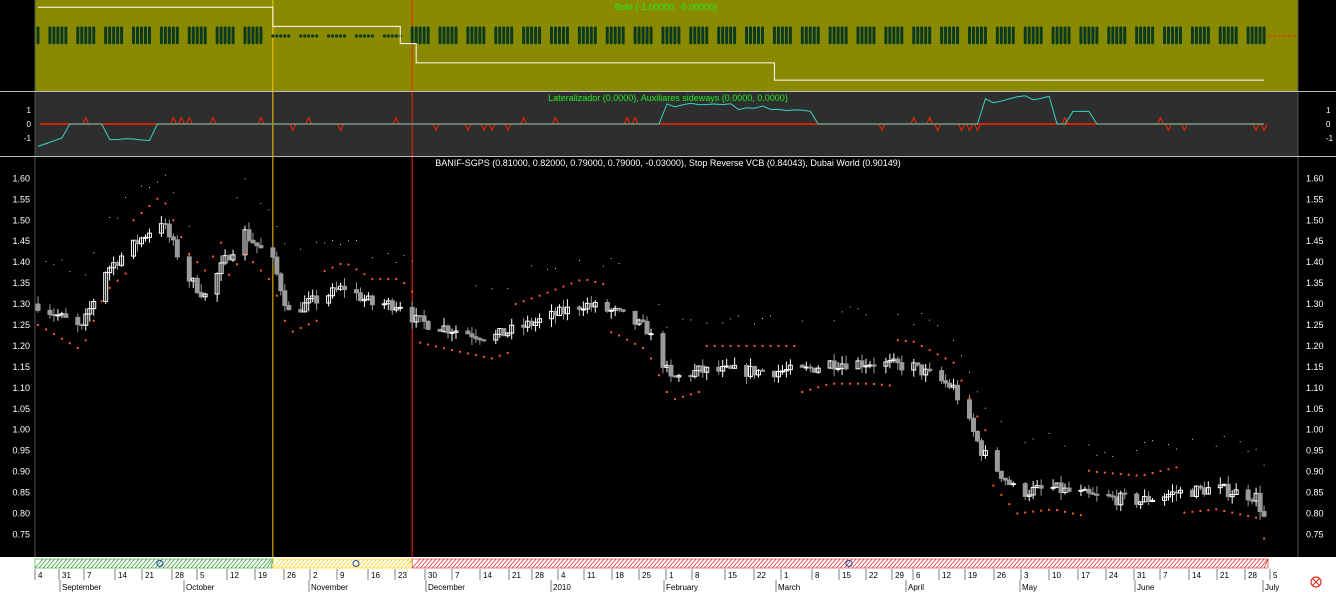 The width and height of the screenshot is (1336, 592). I want to click on price-y-tick: 0.80, so click(21, 513).